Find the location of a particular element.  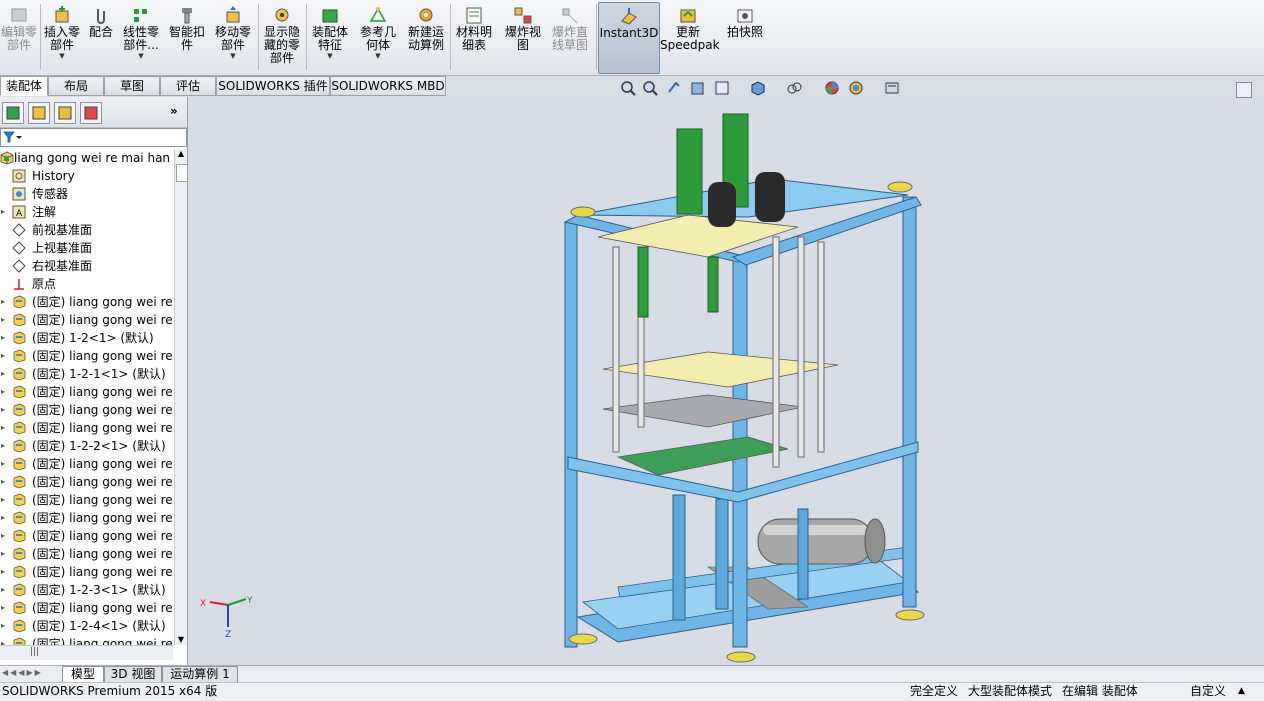

tree-node: History is located at coordinates (86, 176).